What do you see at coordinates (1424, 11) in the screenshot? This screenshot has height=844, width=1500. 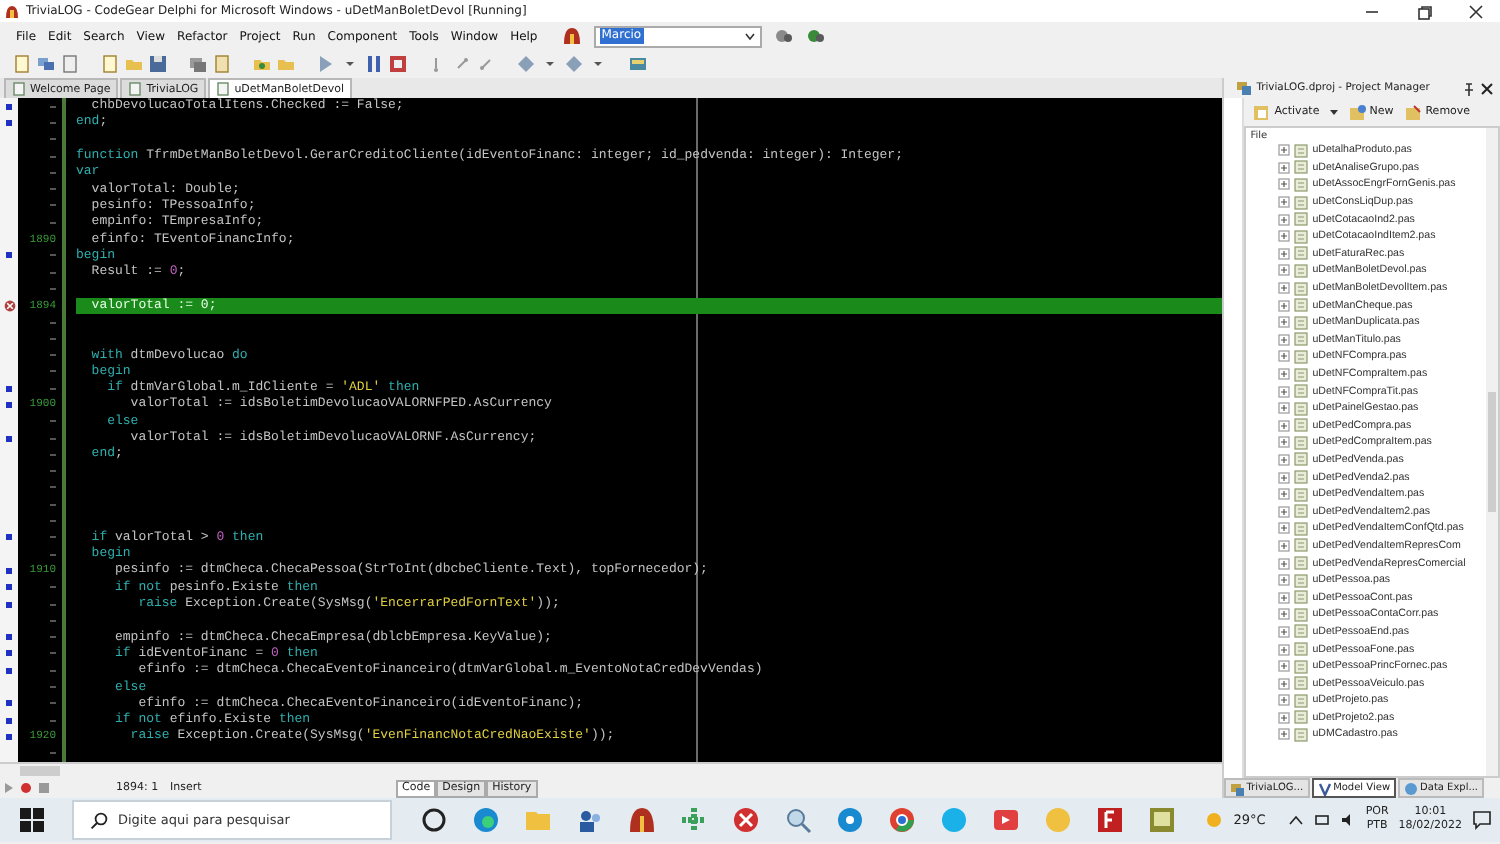 I see `maximize-icon` at bounding box center [1424, 11].